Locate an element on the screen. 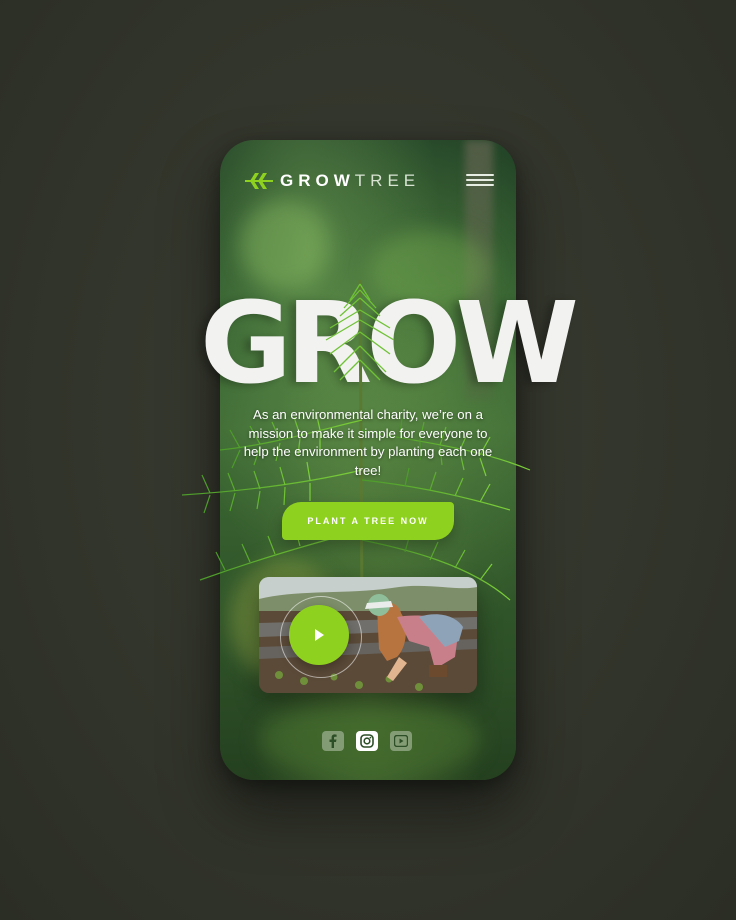 The image size is (736, 920). brand-name-light: TREE is located at coordinates (387, 180).